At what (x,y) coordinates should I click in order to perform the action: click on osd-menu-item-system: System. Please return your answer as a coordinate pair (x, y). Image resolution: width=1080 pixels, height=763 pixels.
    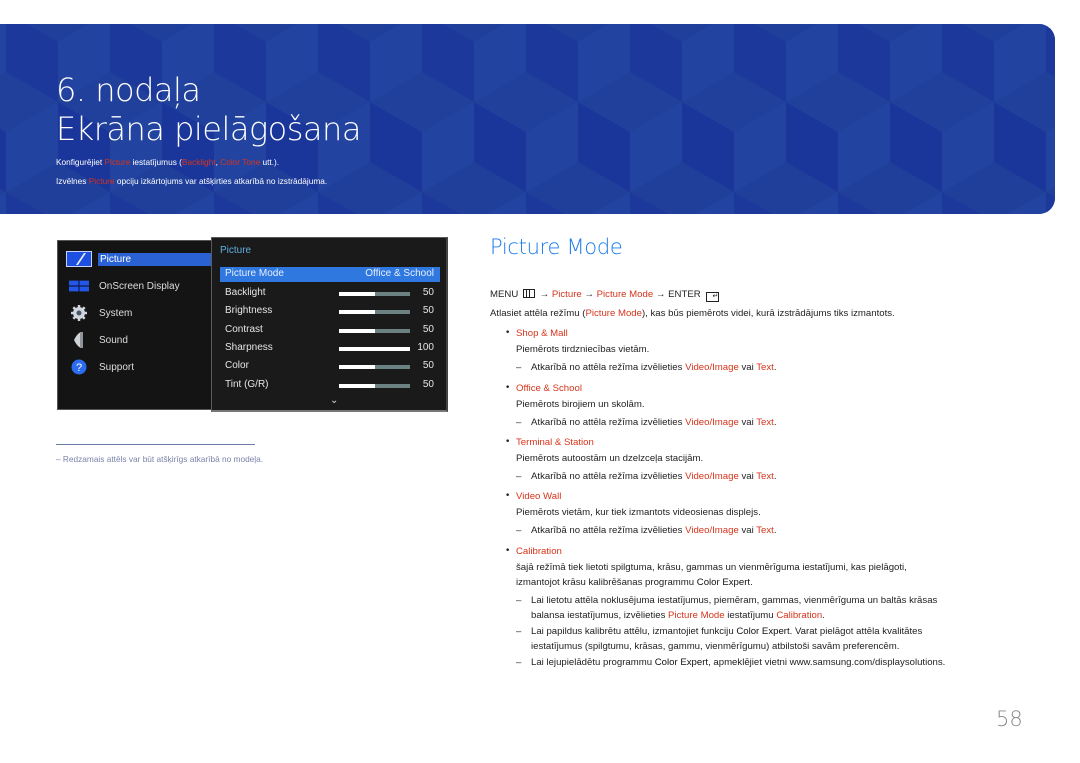
    Looking at the image, I should click on (138, 313).